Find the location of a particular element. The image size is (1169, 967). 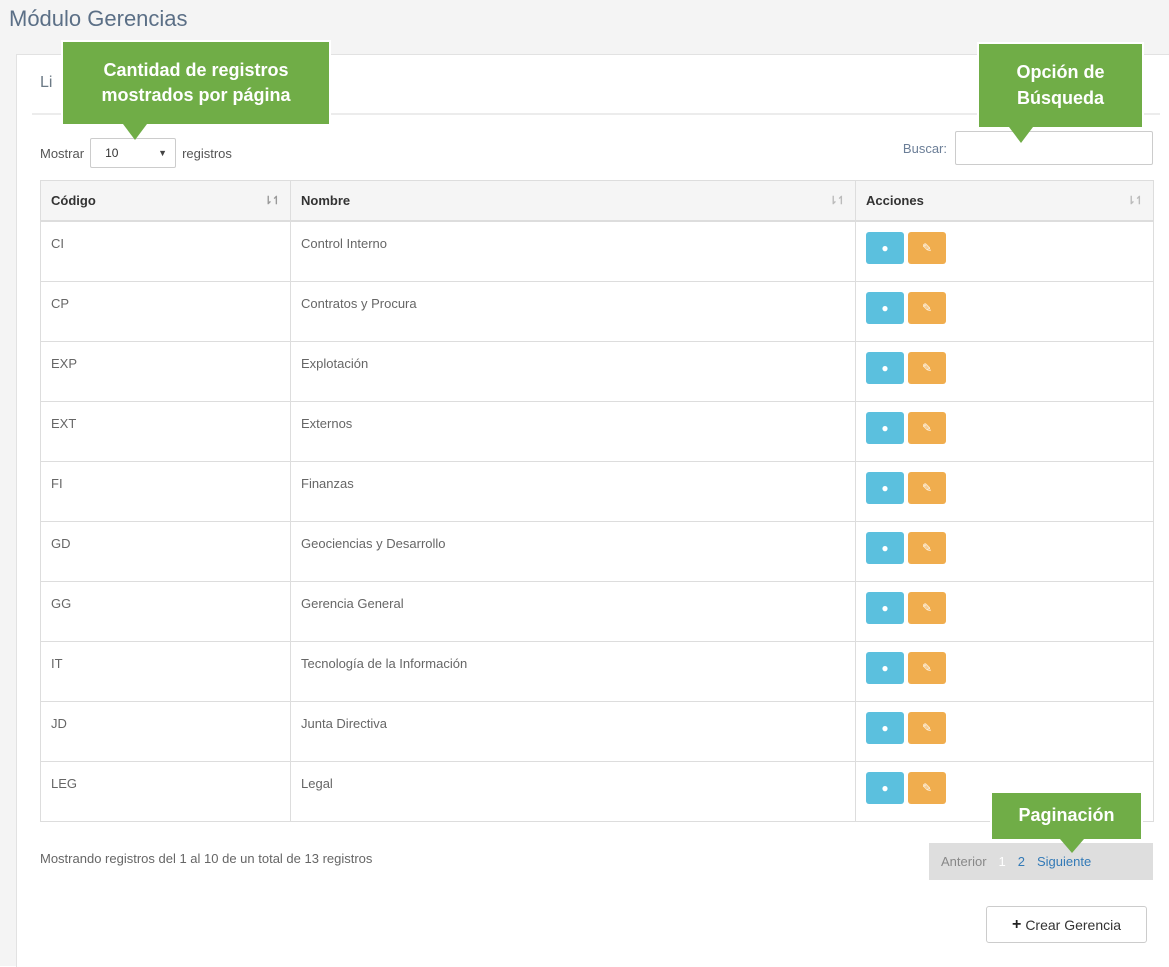

table-row: JD Junta Directiva ● ✎ is located at coordinates (597, 731).